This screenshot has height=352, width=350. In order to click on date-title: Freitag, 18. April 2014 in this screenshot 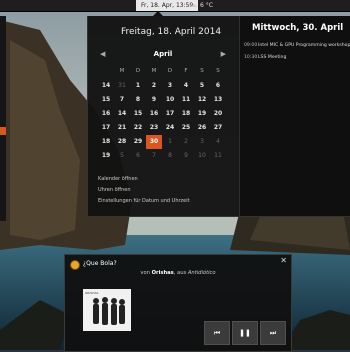, I will do `click(171, 32)`.